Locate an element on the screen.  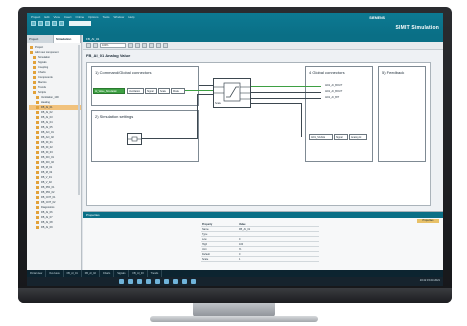
start-icon is located at coordinates (121, 281).